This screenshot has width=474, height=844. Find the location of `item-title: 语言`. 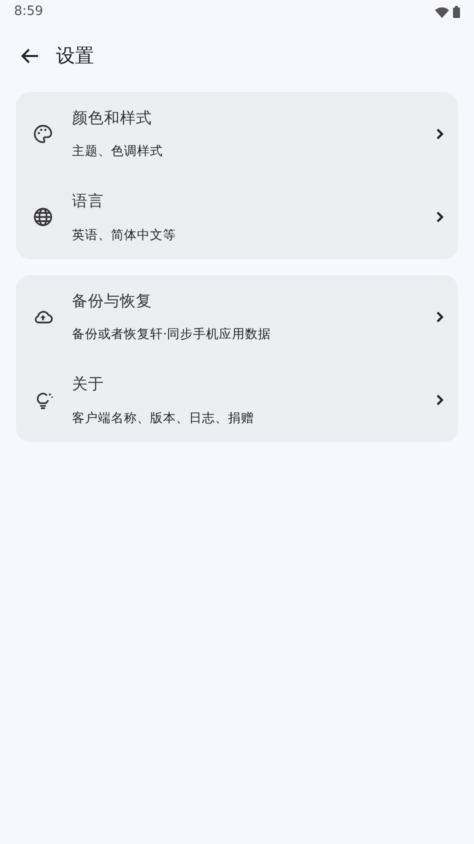

item-title: 语言 is located at coordinates (88, 201).